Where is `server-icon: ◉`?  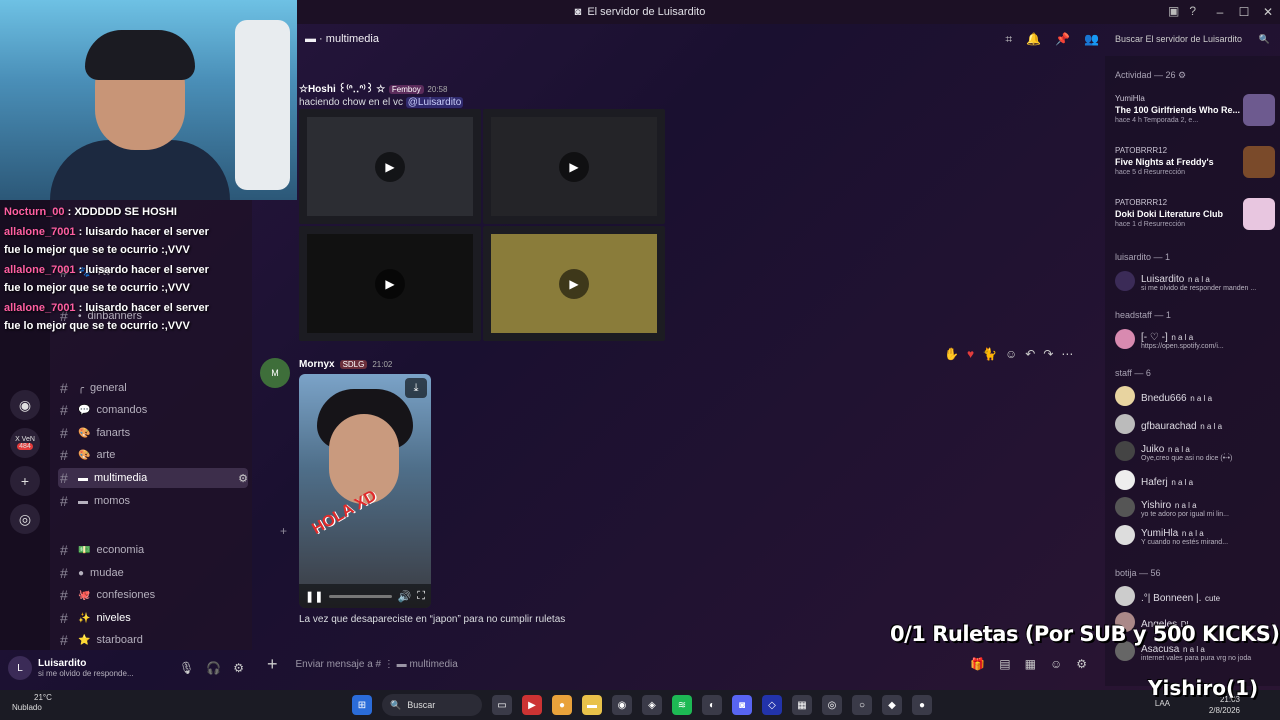 server-icon: ◉ is located at coordinates (25, 405).